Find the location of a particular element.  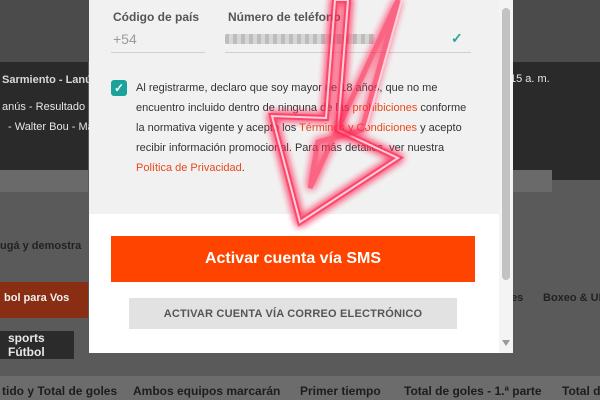

scroll-thumb is located at coordinates (506, 144).